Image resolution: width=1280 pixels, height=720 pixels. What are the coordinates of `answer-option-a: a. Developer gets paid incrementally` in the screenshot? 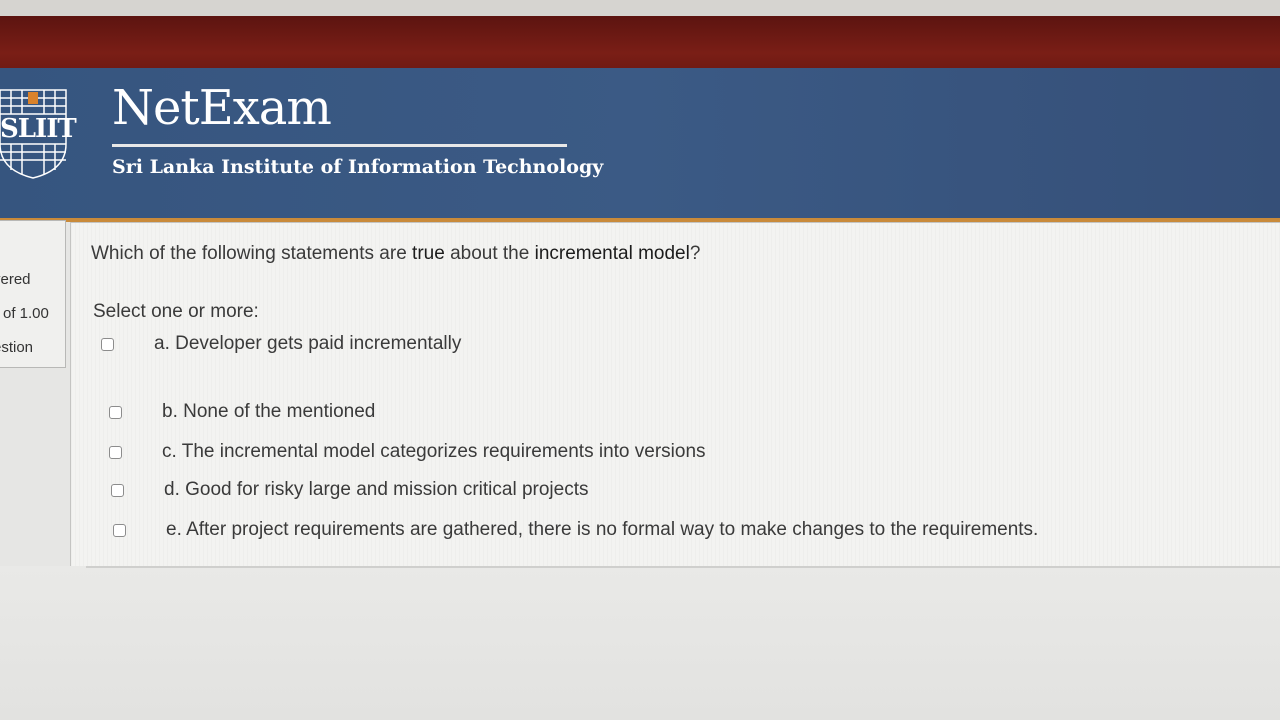 It's located at (281, 344).